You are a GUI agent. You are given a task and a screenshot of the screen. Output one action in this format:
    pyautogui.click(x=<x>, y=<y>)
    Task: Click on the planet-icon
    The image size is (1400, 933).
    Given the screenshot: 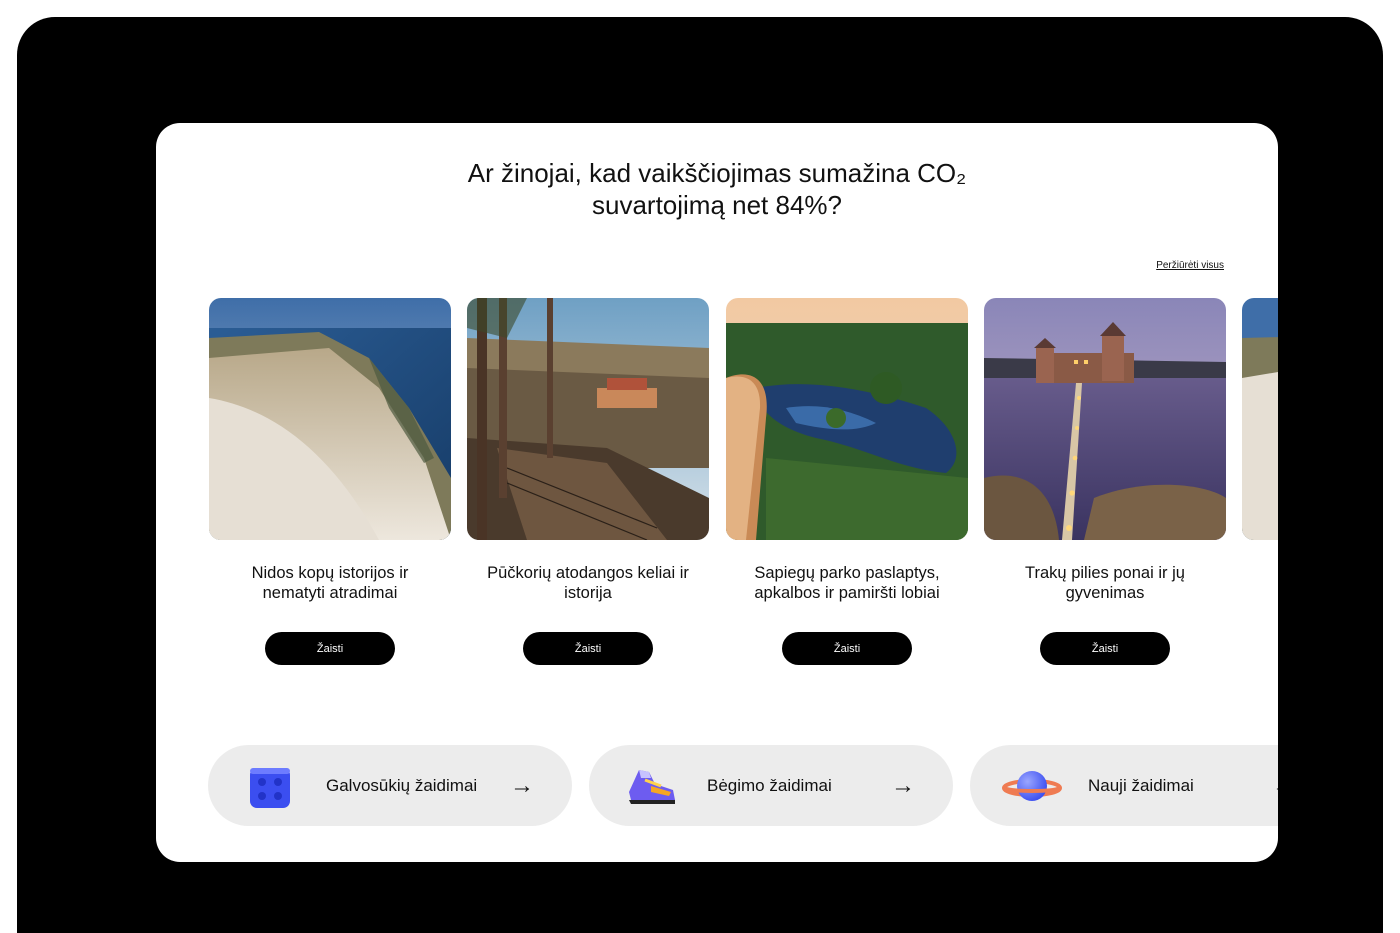 What is the action you would take?
    pyautogui.click(x=1032, y=785)
    